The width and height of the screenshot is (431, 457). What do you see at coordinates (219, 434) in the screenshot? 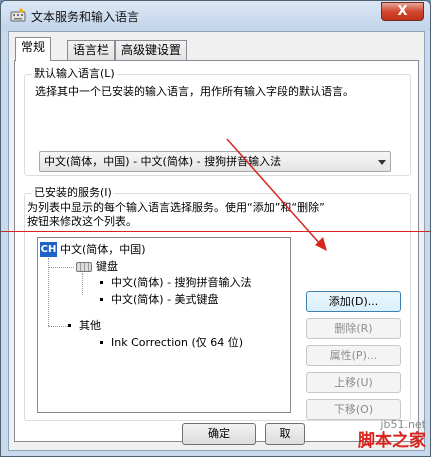
I see `ok-button: 确定` at bounding box center [219, 434].